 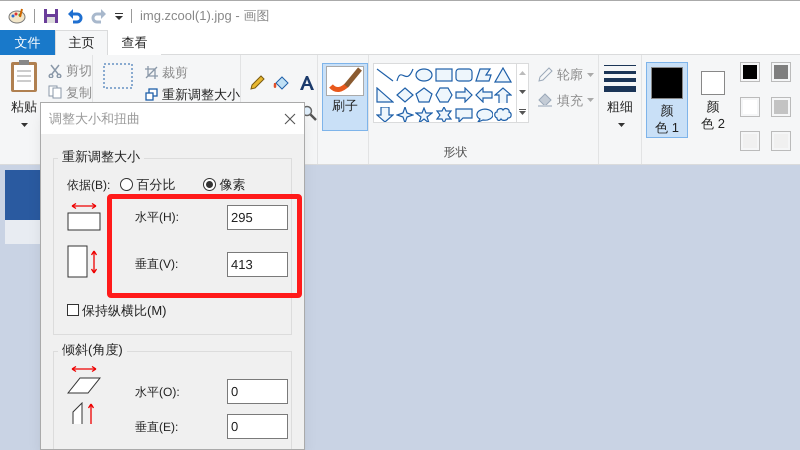 What do you see at coordinates (55, 71) in the screenshot?
I see `scissors-icon` at bounding box center [55, 71].